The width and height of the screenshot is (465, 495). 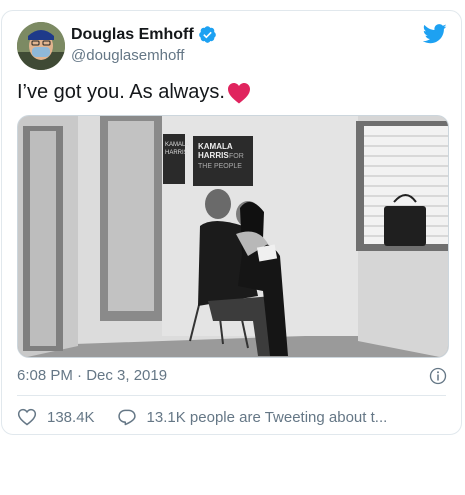 I want to click on author-row: Douglas Emhoff, so click(x=144, y=34).